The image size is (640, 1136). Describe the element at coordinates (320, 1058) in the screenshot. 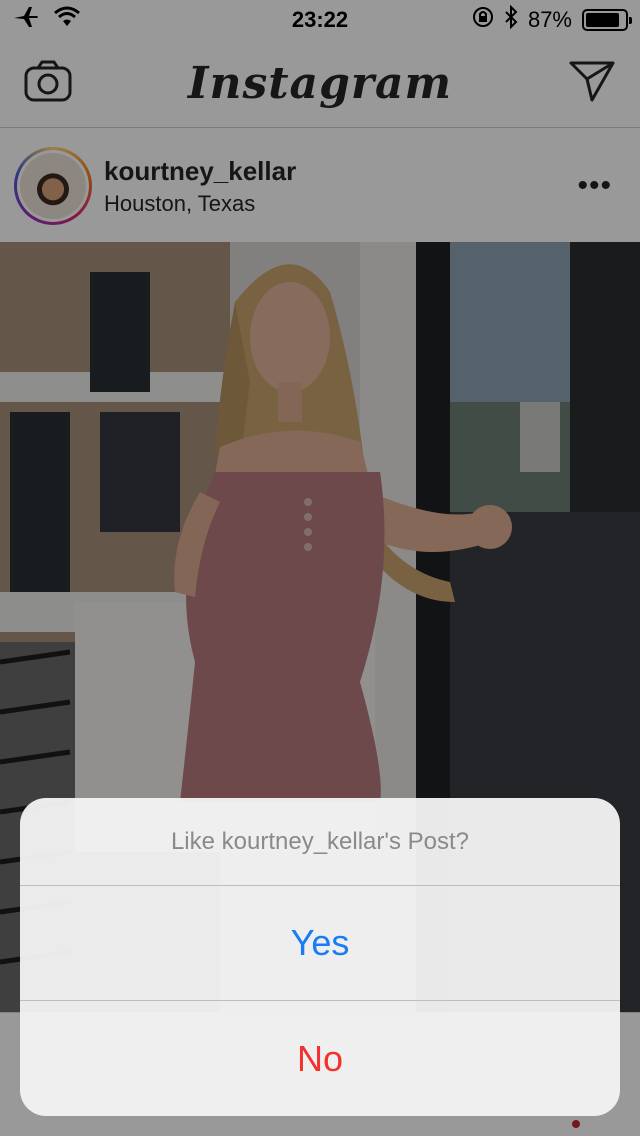

I see `alert-no-button: No` at that location.